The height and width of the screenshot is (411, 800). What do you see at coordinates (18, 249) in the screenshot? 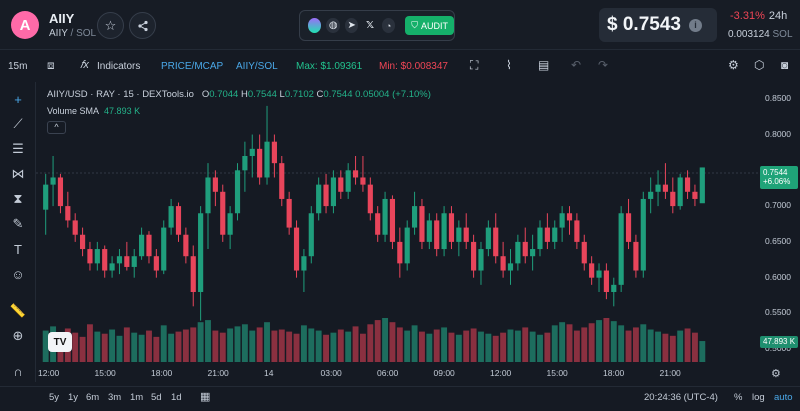
I see `text-icon: T` at bounding box center [18, 249].